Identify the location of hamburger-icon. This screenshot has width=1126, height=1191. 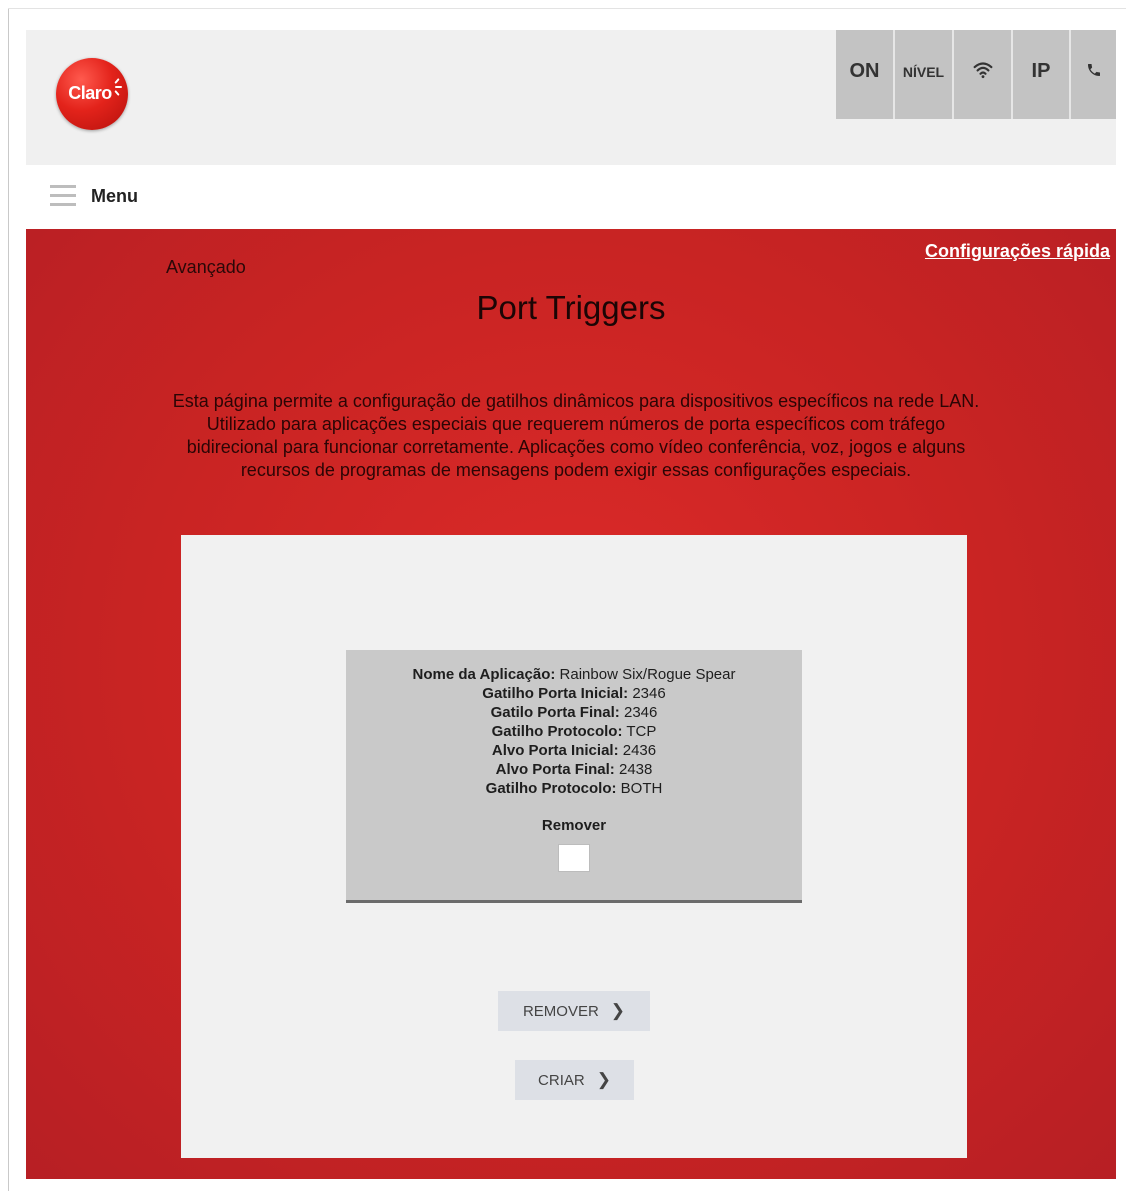
(63, 196).